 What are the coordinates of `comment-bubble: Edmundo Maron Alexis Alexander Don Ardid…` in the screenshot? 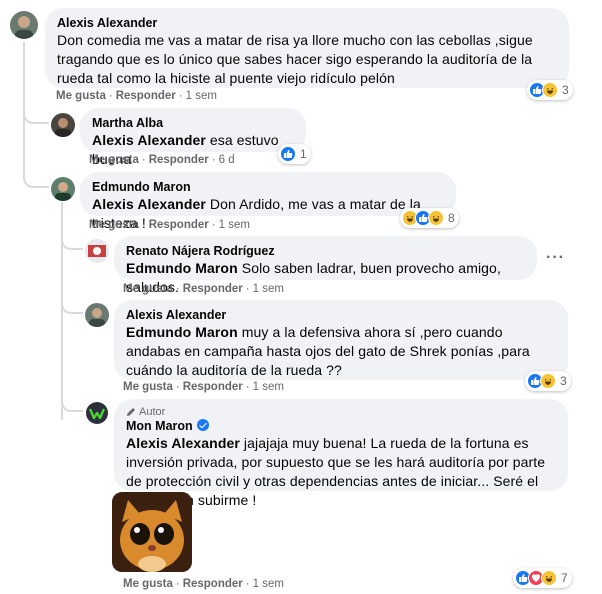 It's located at (268, 201).